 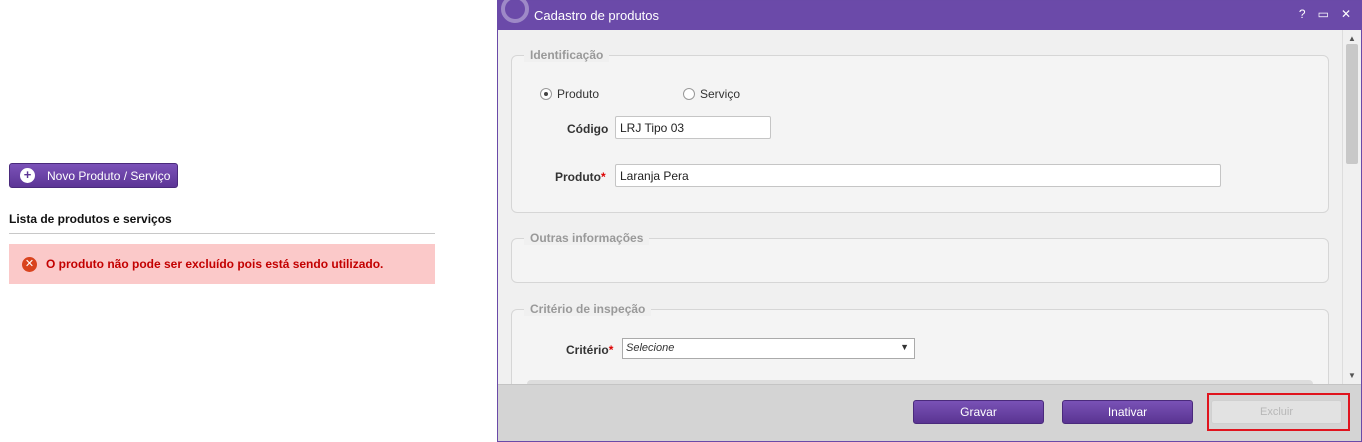 I want to click on produto-field: Laranja Pera, so click(x=918, y=175).